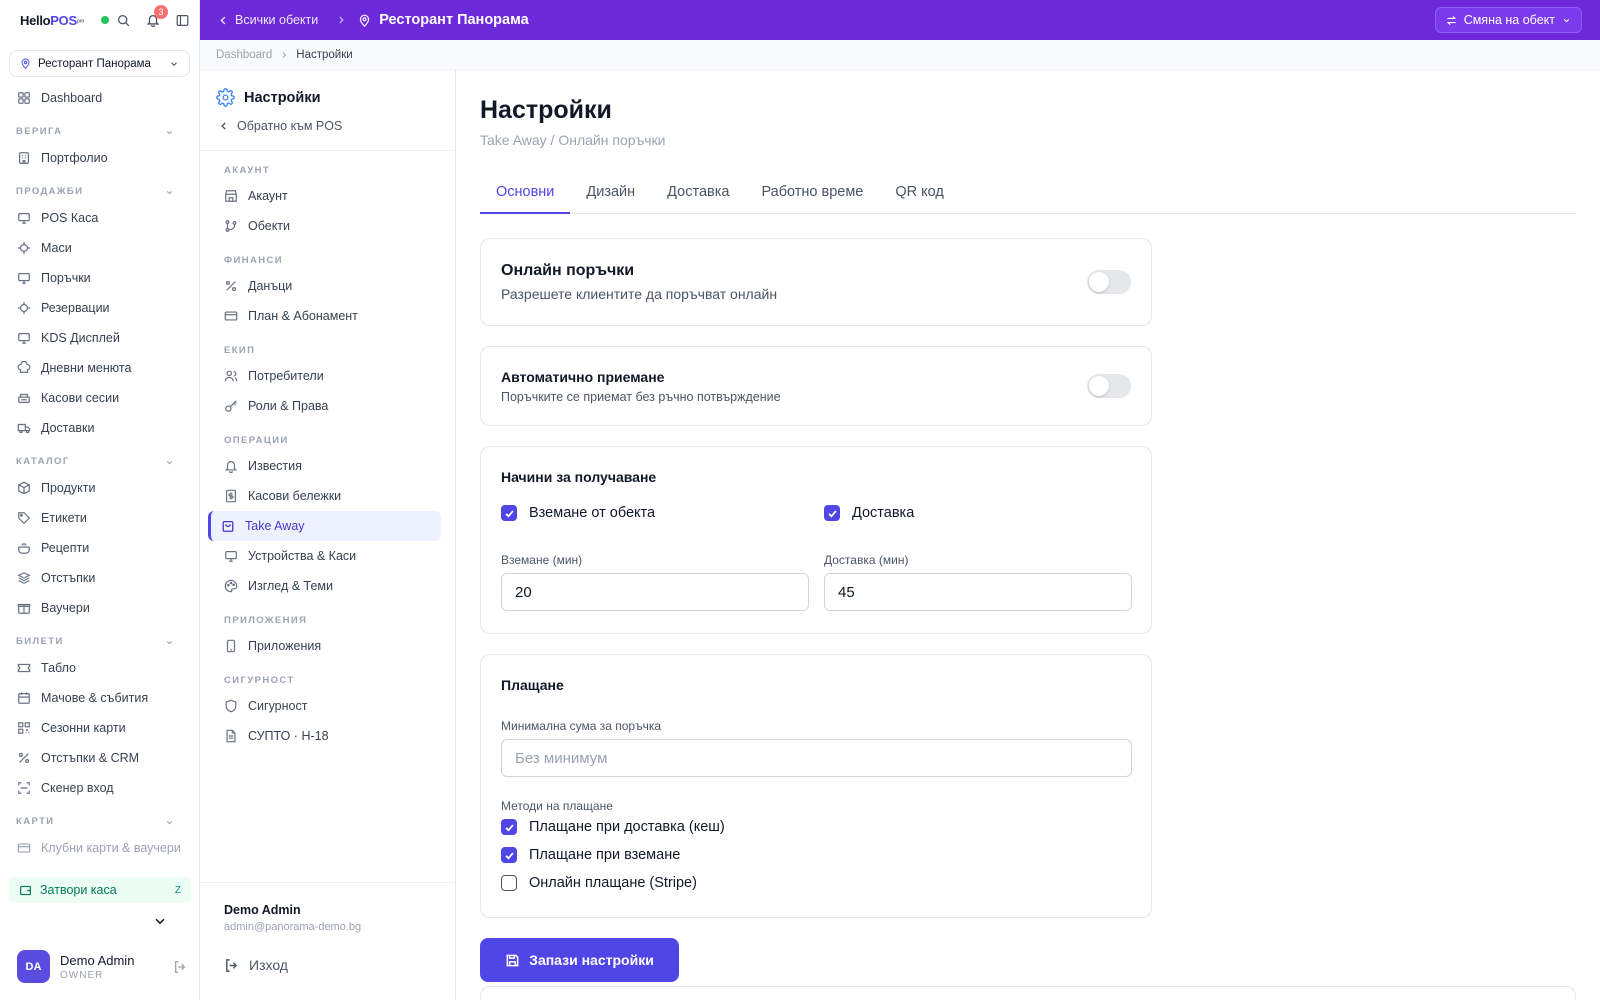 Image resolution: width=1600 pixels, height=1000 pixels. I want to click on nav-item-entry-scanner: Скенер вход, so click(99, 788).